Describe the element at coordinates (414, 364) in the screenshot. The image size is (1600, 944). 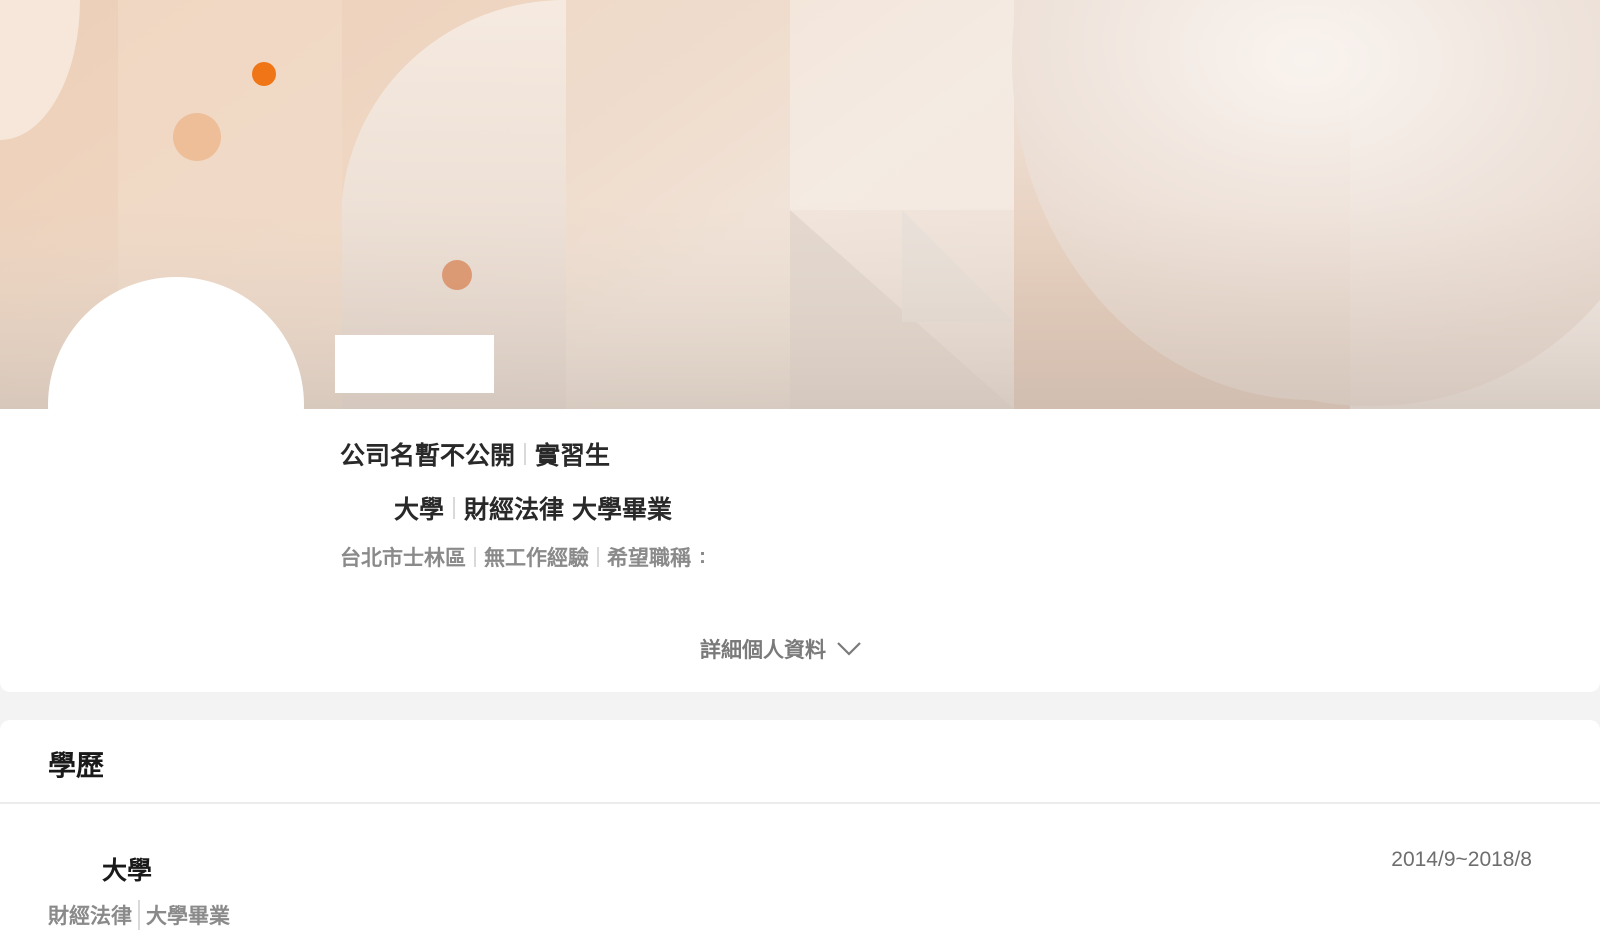
I see `name-placeholder-box` at that location.